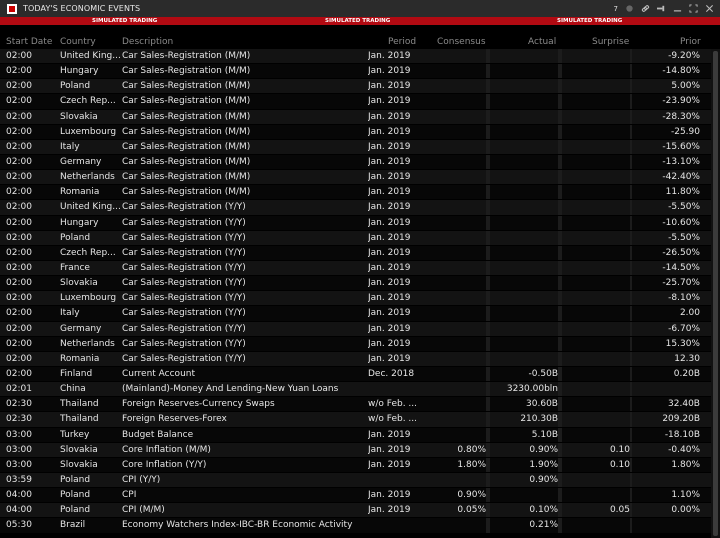 This screenshot has height=538, width=720. I want to click on cell-start-date: 03:00, so click(19, 464).